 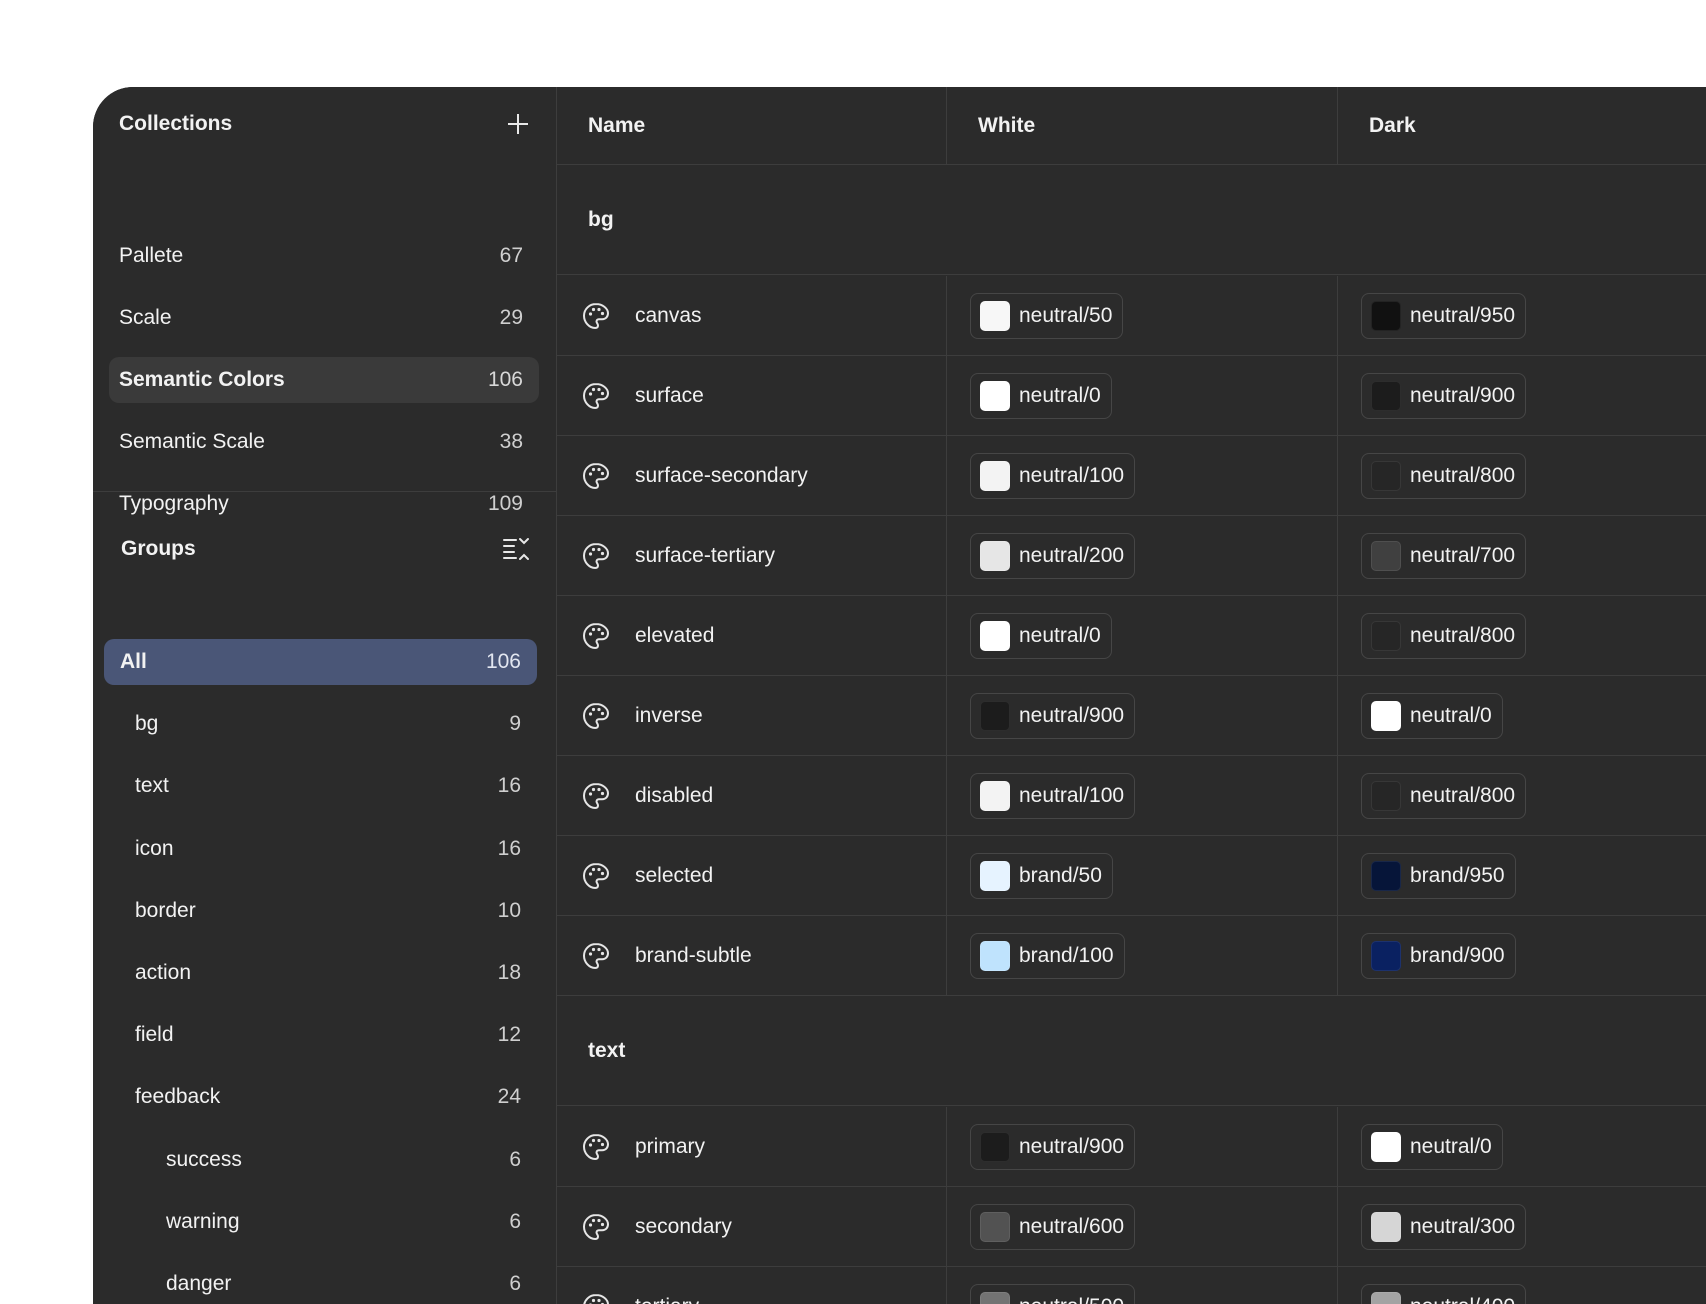 I want to click on group-item-warning: warning 6, so click(x=320, y=1222).